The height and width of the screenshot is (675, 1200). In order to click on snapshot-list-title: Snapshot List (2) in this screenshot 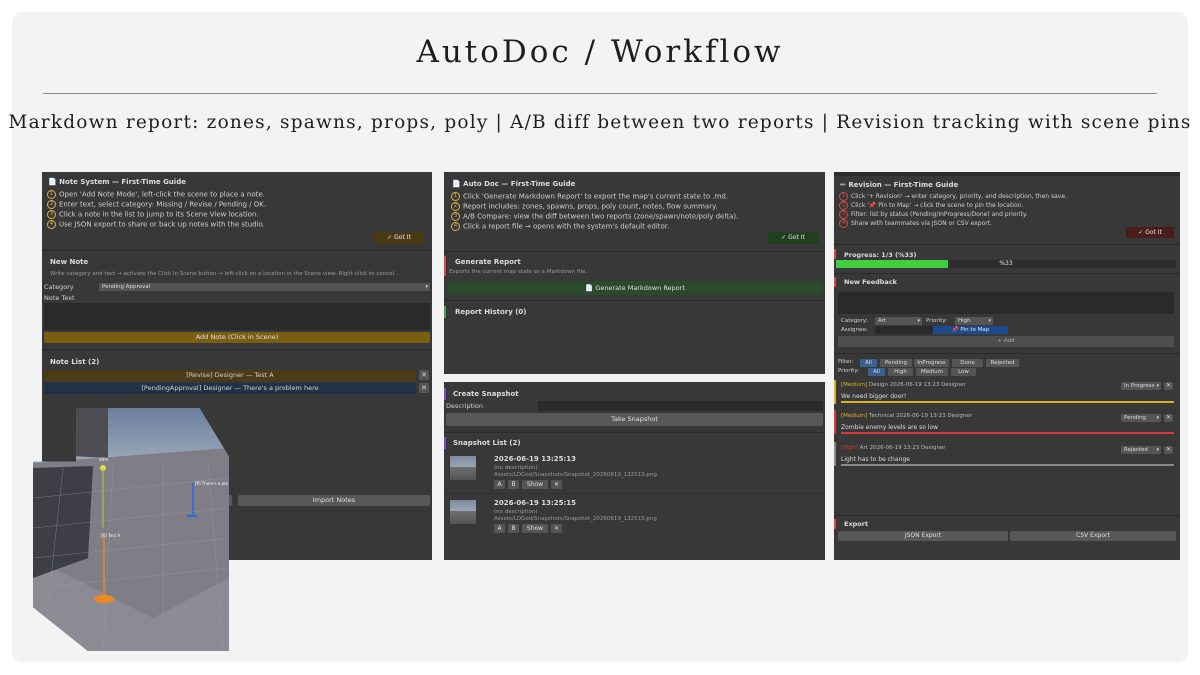, I will do `click(487, 443)`.